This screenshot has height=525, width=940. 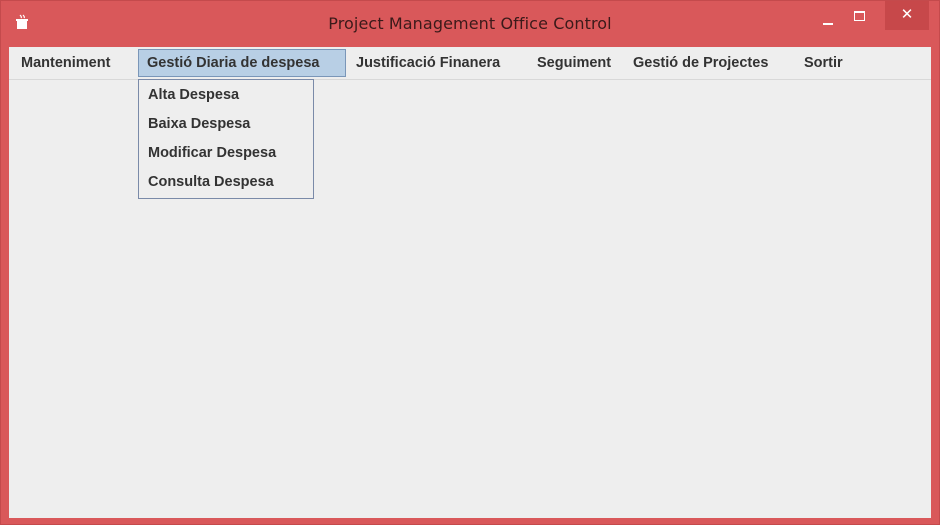 What do you see at coordinates (579, 63) in the screenshot?
I see `menu-seguiment: Seguiment` at bounding box center [579, 63].